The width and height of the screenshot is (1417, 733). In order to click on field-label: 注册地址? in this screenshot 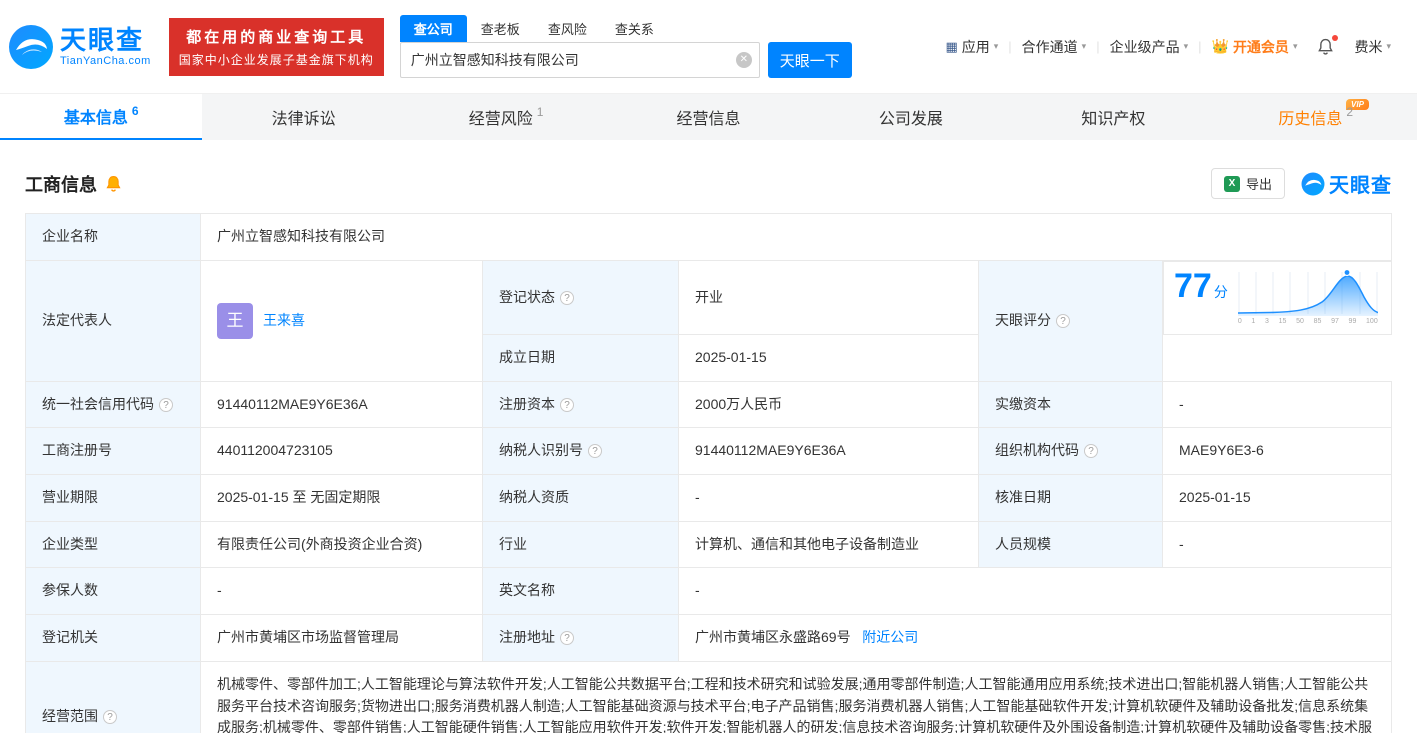, I will do `click(580, 638)`.